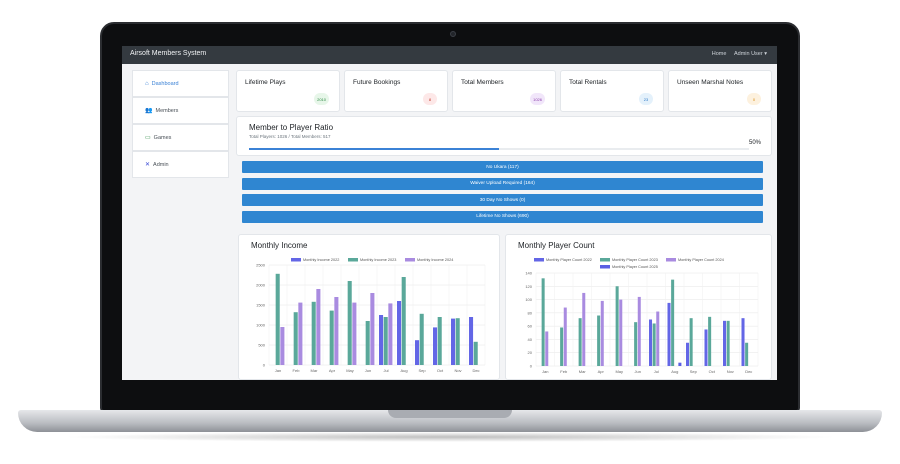 The height and width of the screenshot is (464, 900). I want to click on stat-card-lifetime-plays: Lifetime Plays 2010, so click(288, 91).